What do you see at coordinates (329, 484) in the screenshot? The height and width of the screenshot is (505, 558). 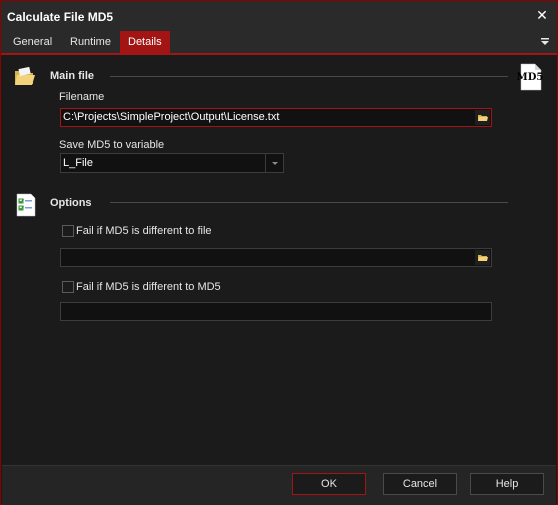 I see `ok-button: OK` at bounding box center [329, 484].